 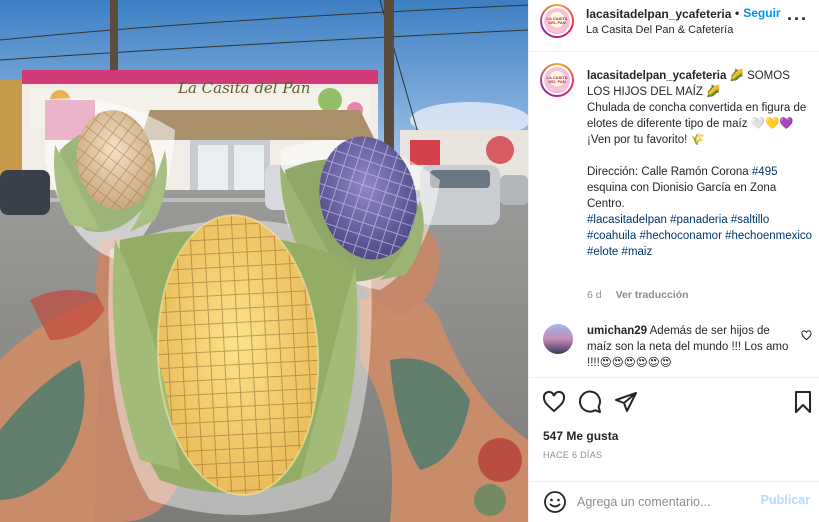 What do you see at coordinates (750, 220) in the screenshot?
I see `hashtag-link: #saltillo` at bounding box center [750, 220].